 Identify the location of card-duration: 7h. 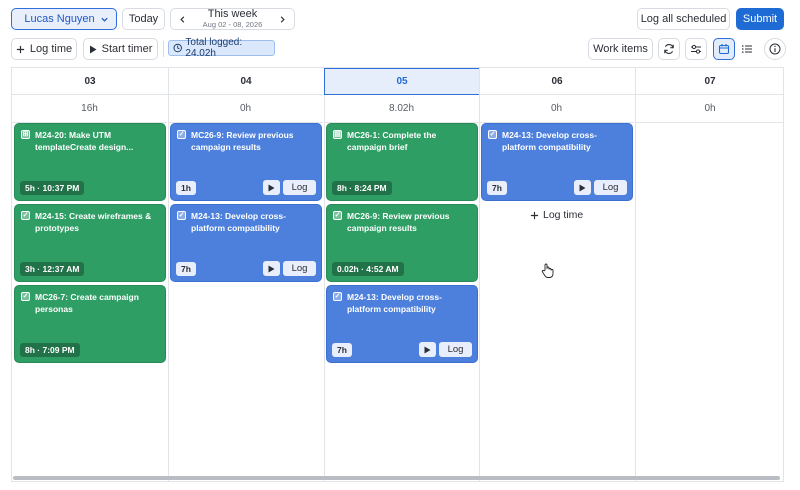
(186, 268).